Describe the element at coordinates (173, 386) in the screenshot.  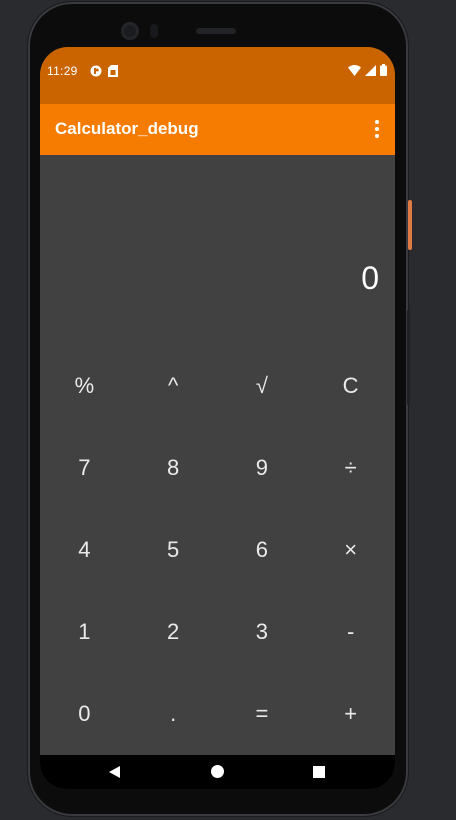
I see `power-operator-button: ^` at that location.